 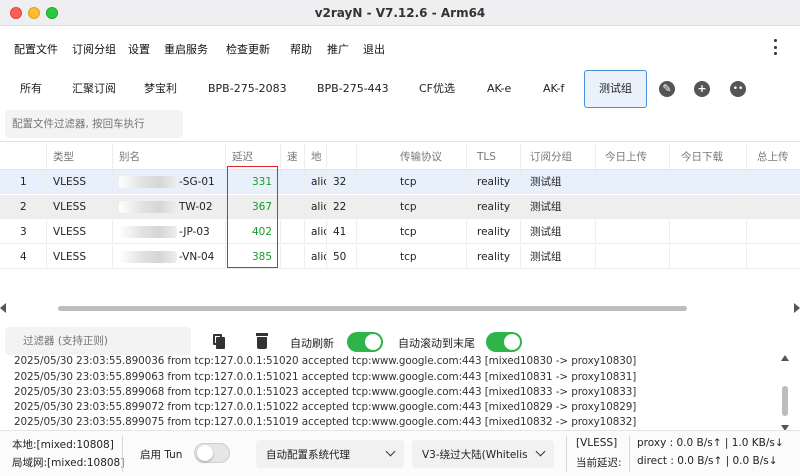 I want to click on menu-check-update: 检查更新, so click(x=248, y=49).